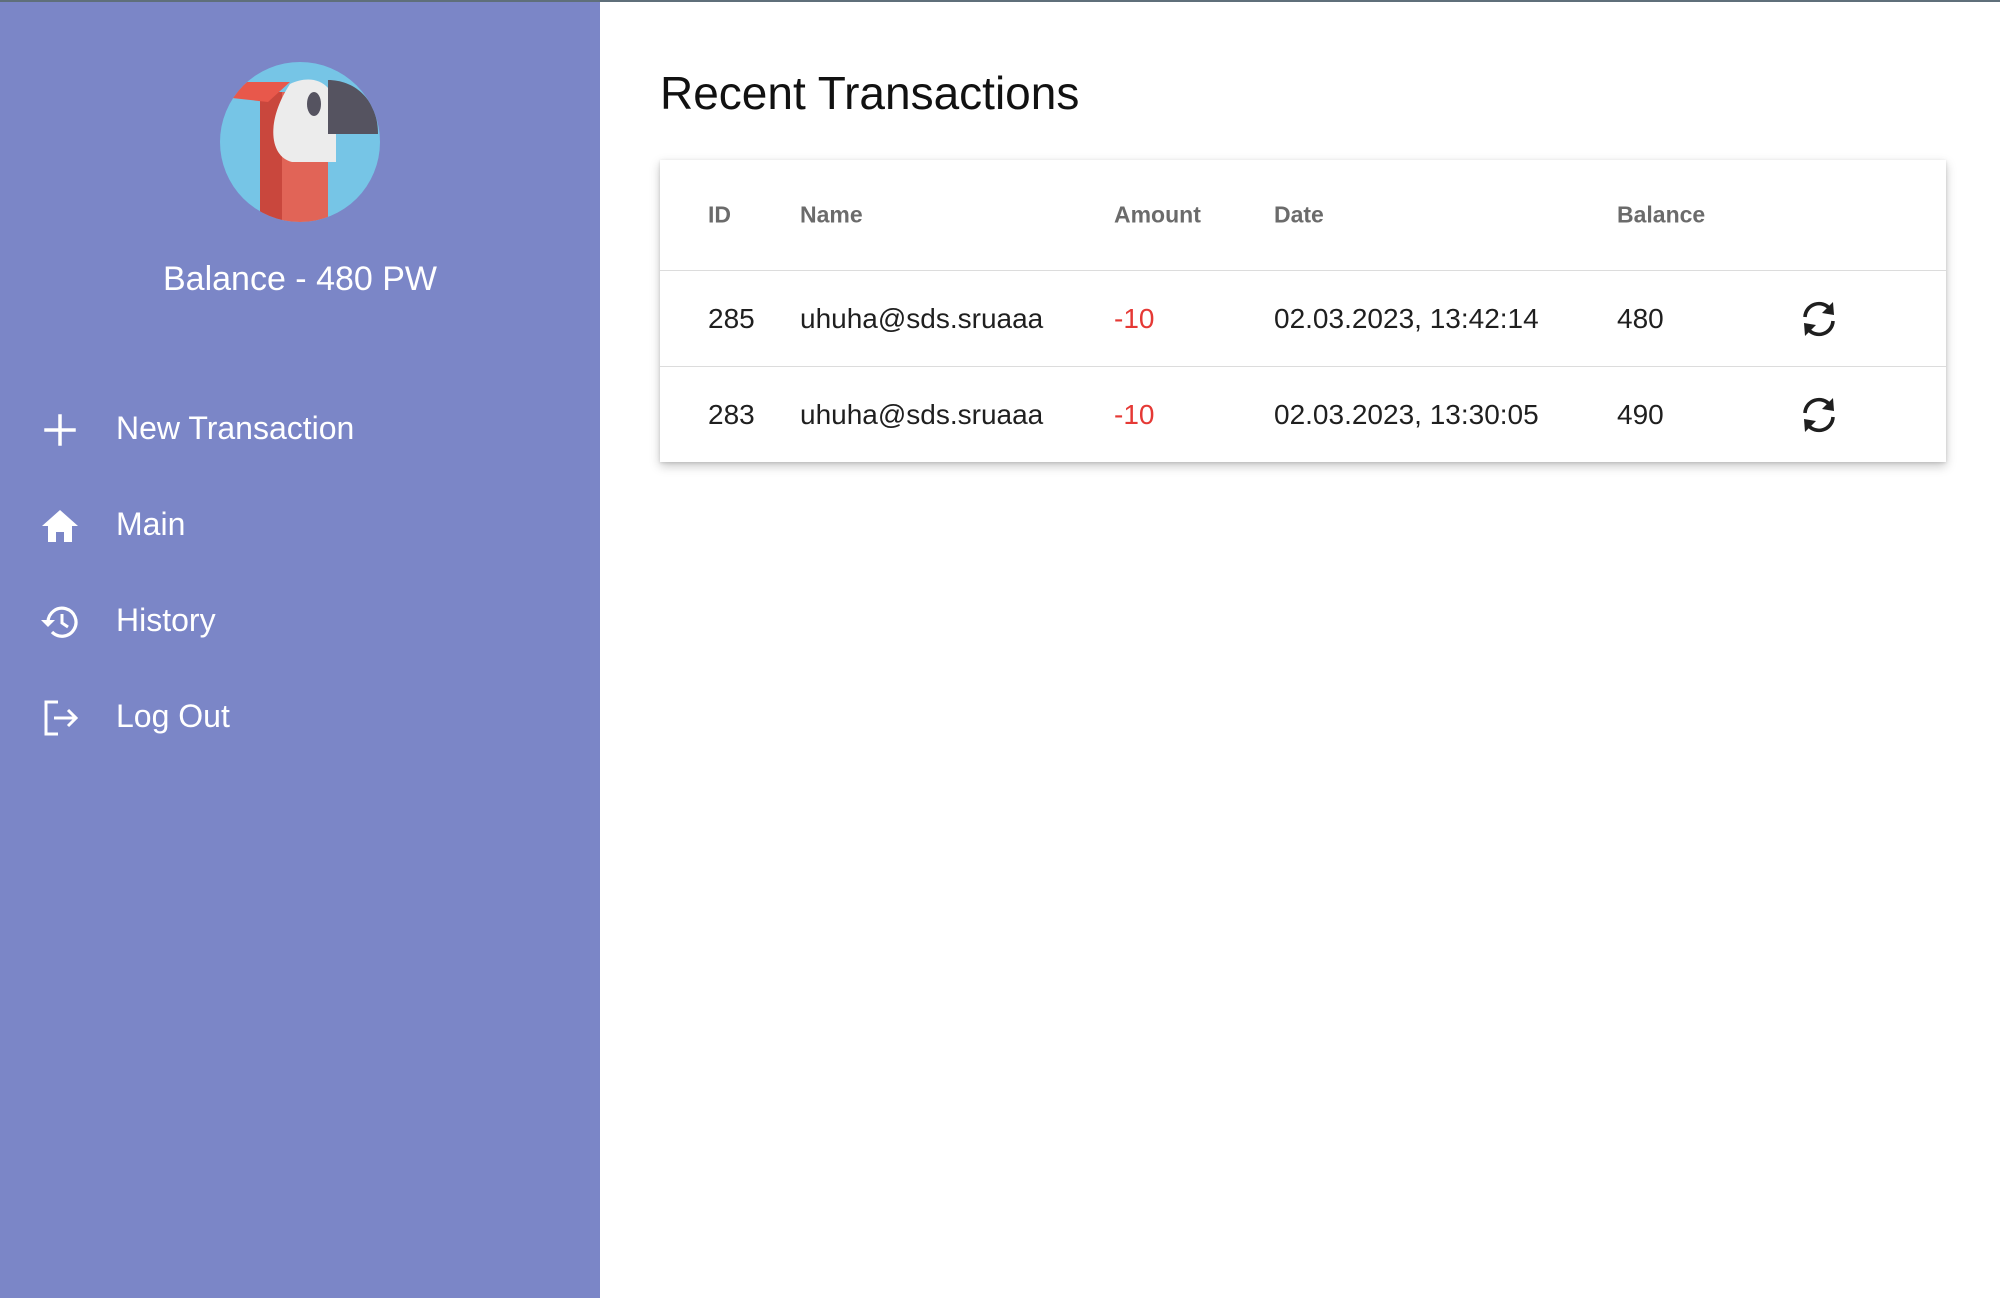  I want to click on parrot-logo-icon, so click(300, 142).